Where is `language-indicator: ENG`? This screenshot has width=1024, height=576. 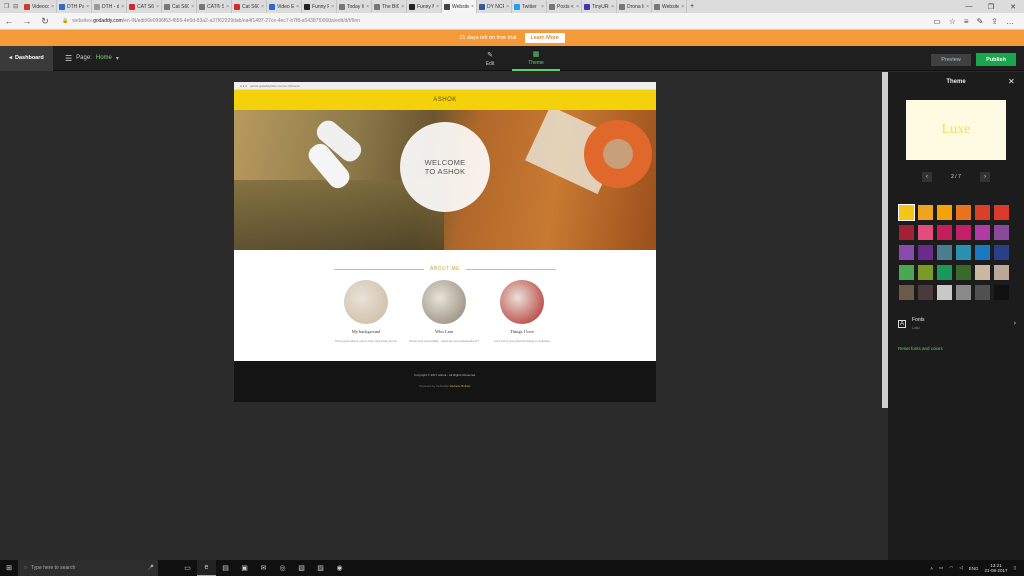
language-indicator: ENG is located at coordinates (974, 568).